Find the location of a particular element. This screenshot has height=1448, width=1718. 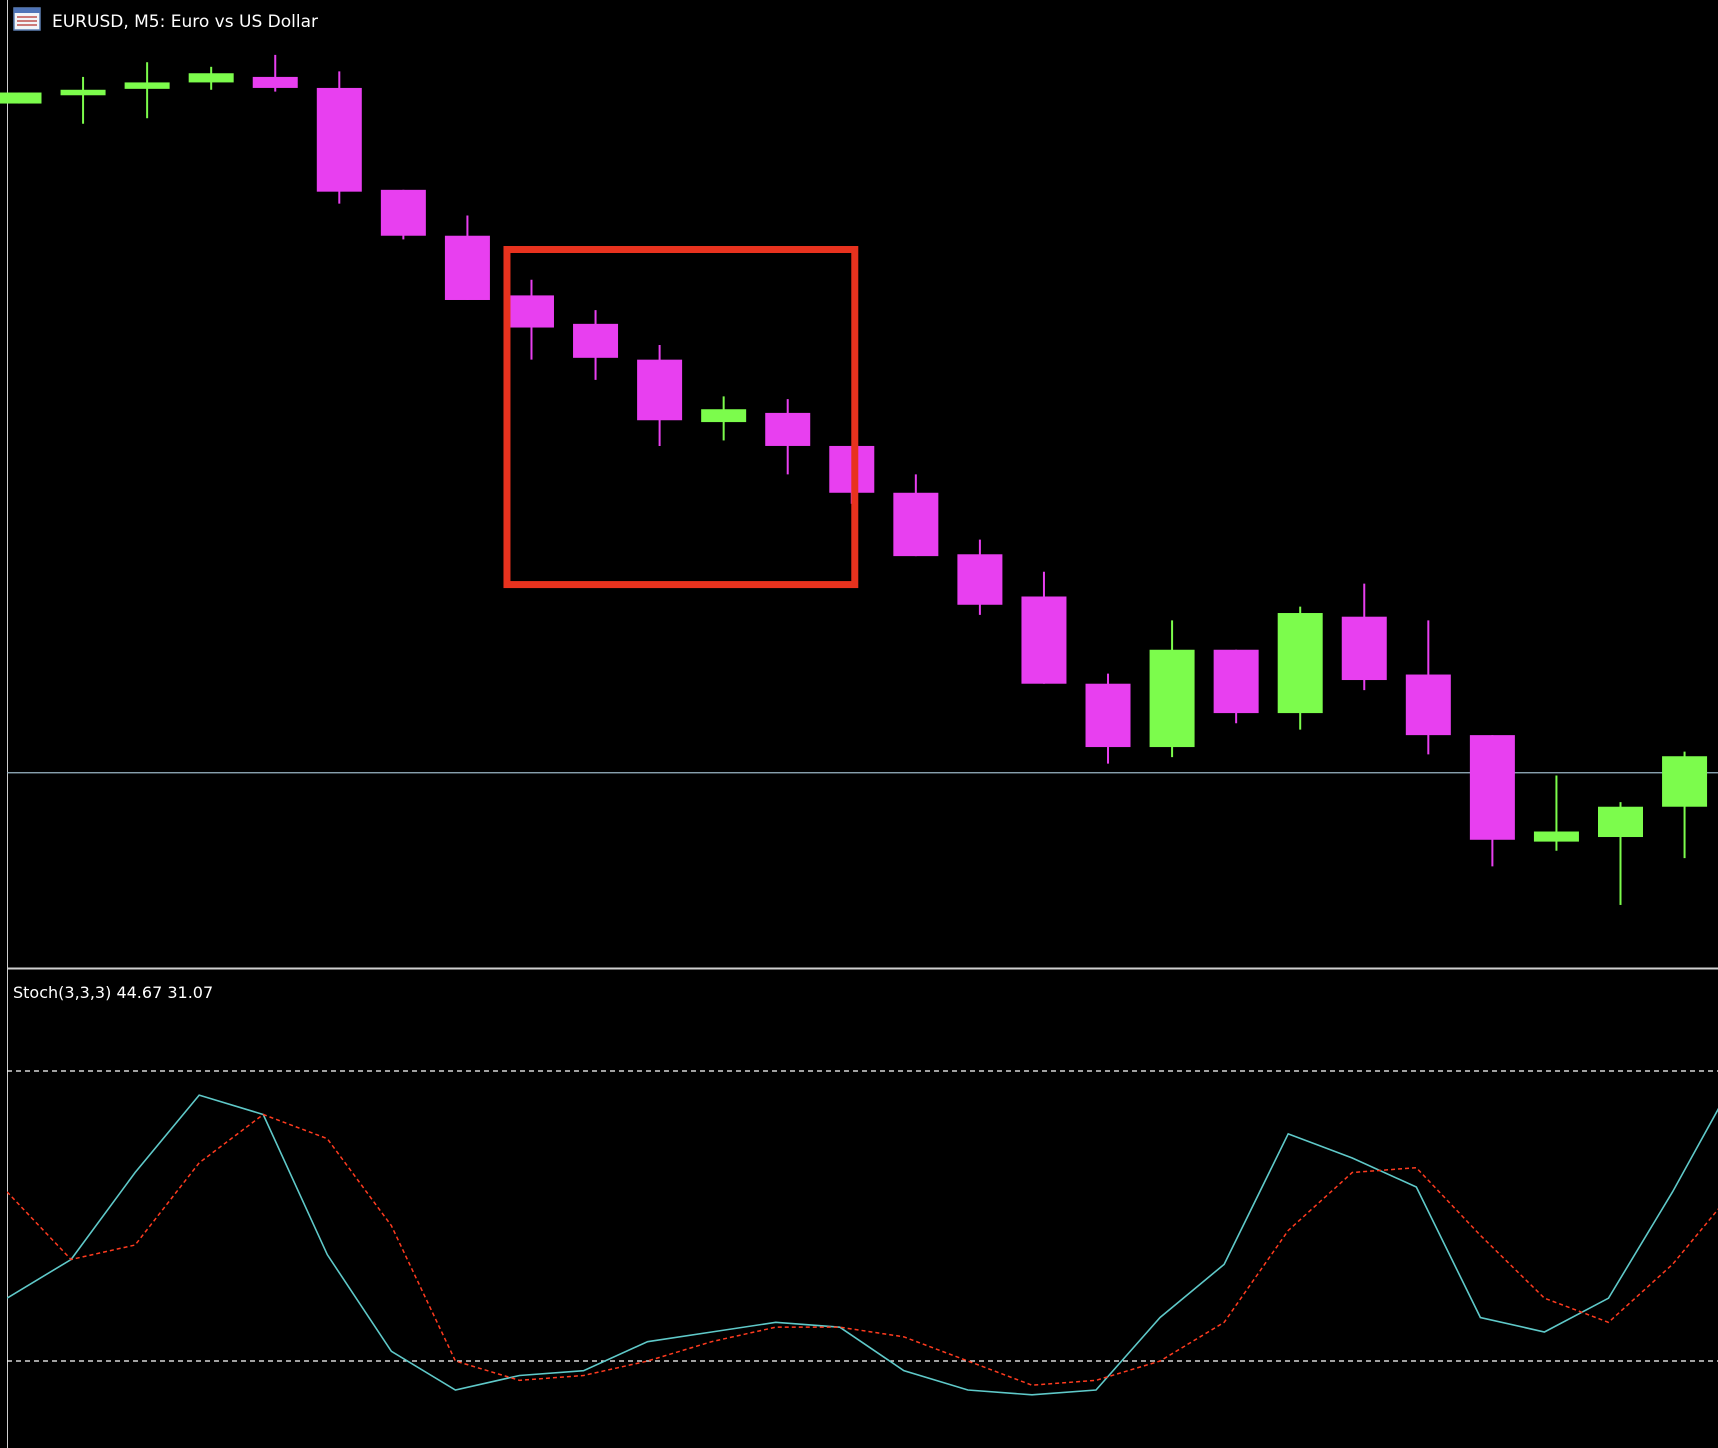

chart-header: EURUSD, M5: Euro vs US Dollar is located at coordinates (165, 19).